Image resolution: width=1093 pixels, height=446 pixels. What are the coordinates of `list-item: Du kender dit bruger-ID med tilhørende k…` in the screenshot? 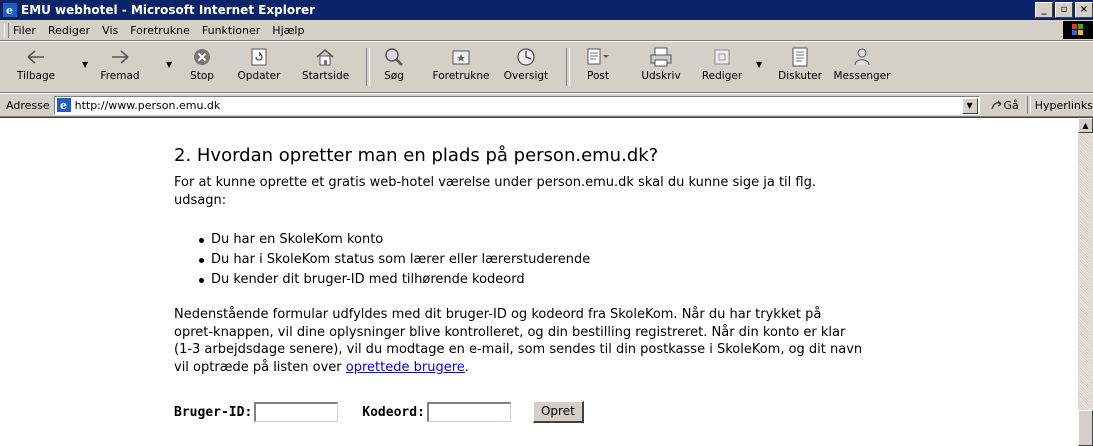 It's located at (394, 280).